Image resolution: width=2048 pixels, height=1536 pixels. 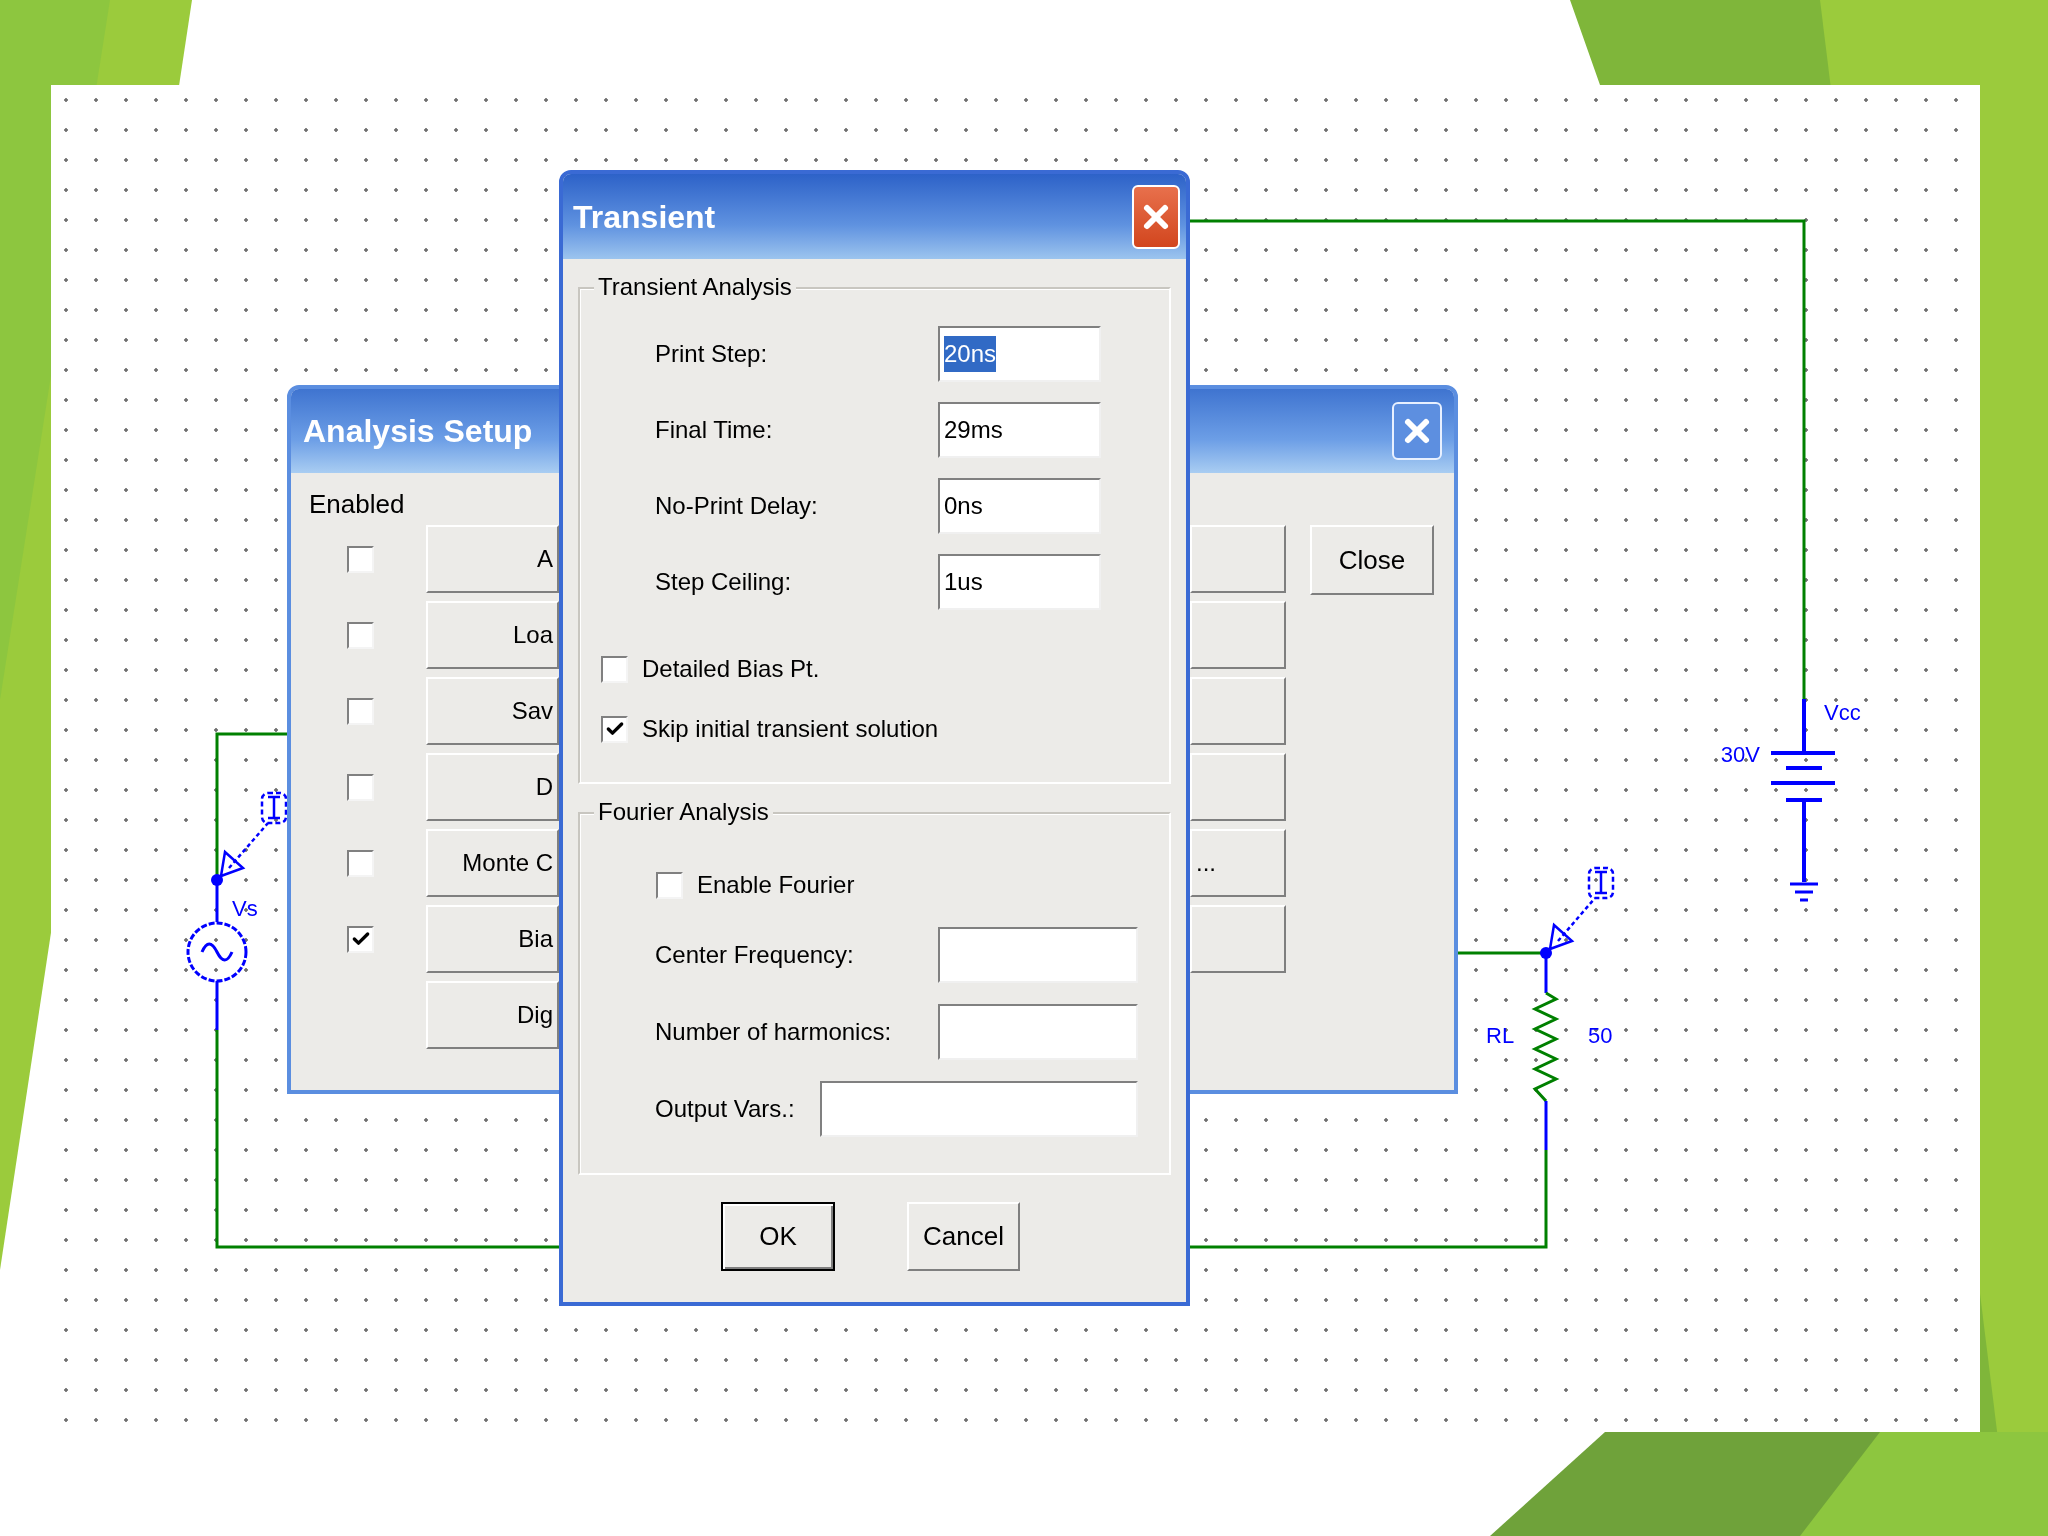 What do you see at coordinates (492, 559) in the screenshot?
I see `setup-button: A` at bounding box center [492, 559].